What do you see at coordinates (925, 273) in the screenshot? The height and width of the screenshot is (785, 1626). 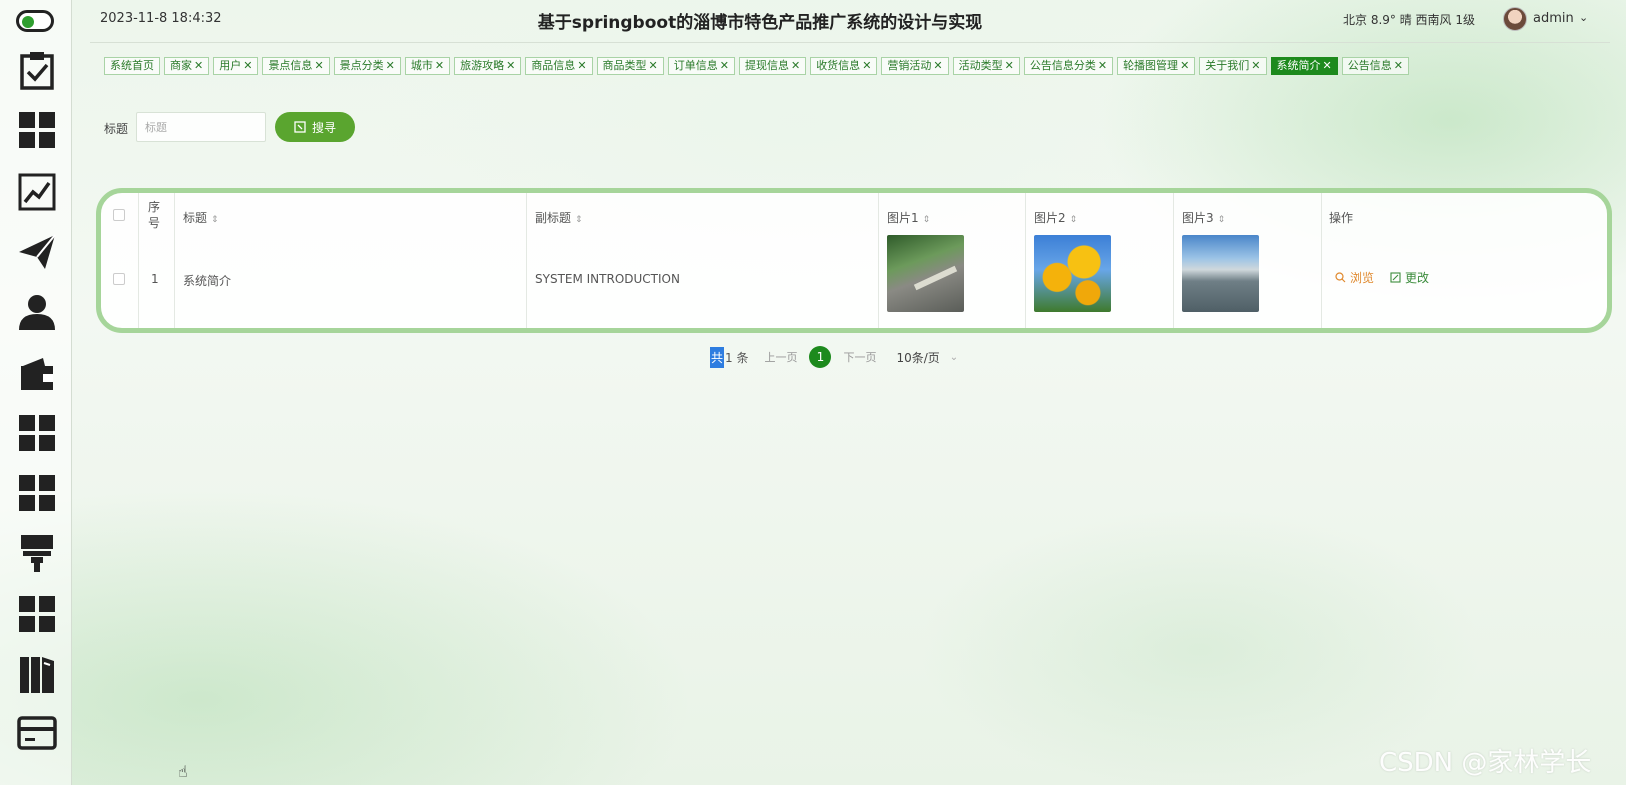 I see `row-image1-thumbnail` at bounding box center [925, 273].